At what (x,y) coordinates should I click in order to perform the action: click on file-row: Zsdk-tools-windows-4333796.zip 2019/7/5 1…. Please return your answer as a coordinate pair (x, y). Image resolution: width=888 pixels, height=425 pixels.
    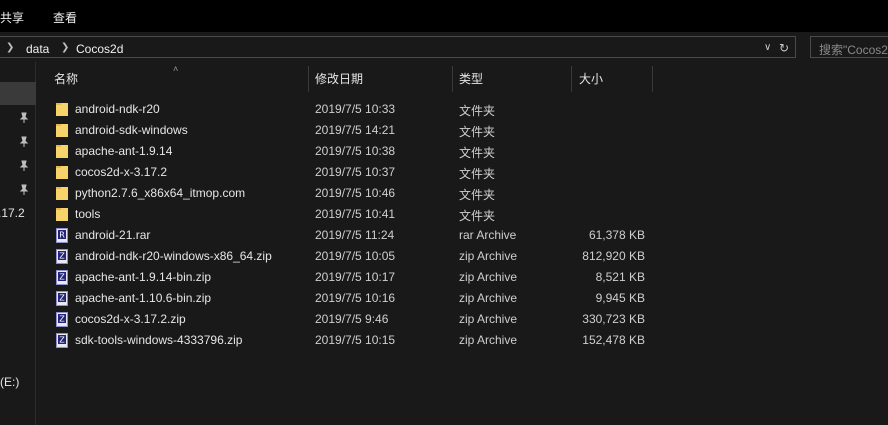
    Looking at the image, I should click on (462, 340).